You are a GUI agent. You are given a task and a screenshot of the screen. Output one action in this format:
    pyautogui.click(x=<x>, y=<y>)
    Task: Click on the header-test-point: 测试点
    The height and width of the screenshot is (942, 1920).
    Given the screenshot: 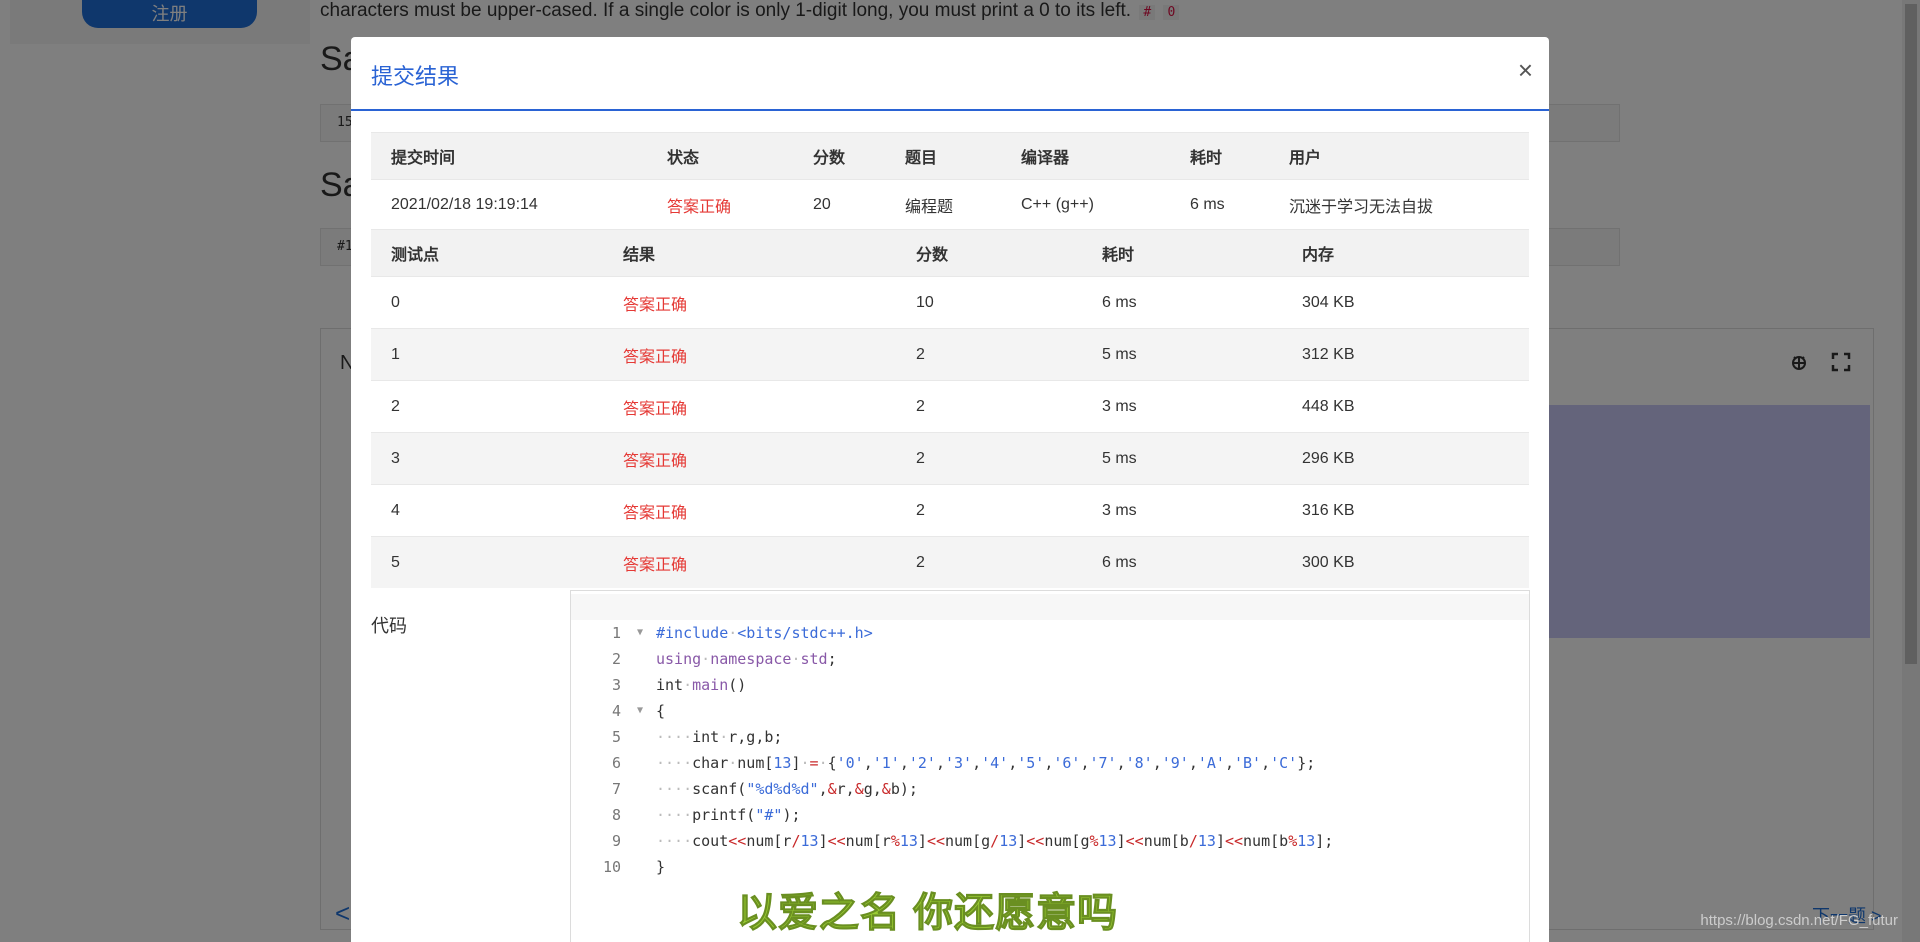 What is the action you would take?
    pyautogui.click(x=487, y=253)
    